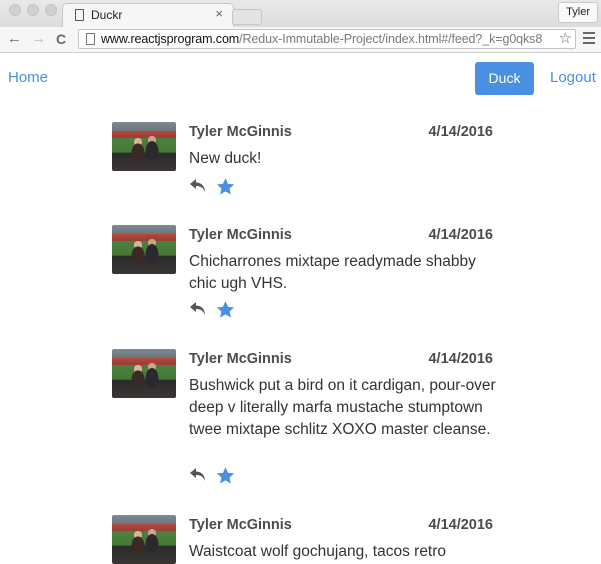 The image size is (601, 564). What do you see at coordinates (300, 13) in the screenshot?
I see `browser-tab-bar: Duckr × Tyler` at bounding box center [300, 13].